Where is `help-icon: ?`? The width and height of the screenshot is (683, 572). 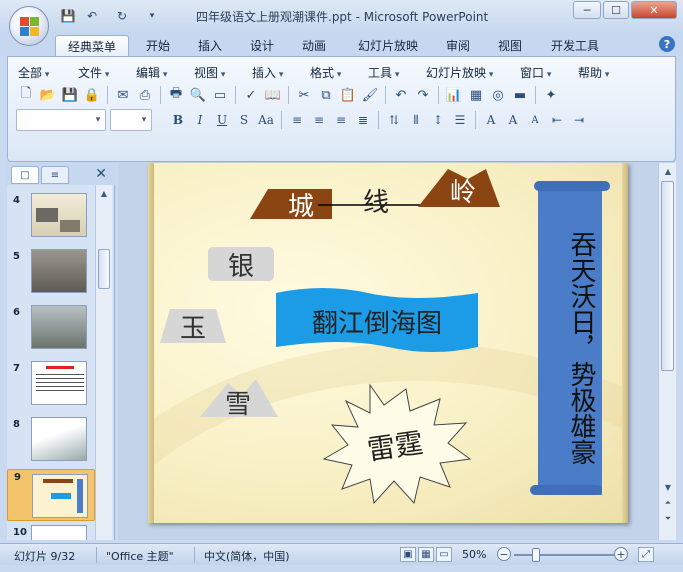
help-icon: ? is located at coordinates (667, 44).